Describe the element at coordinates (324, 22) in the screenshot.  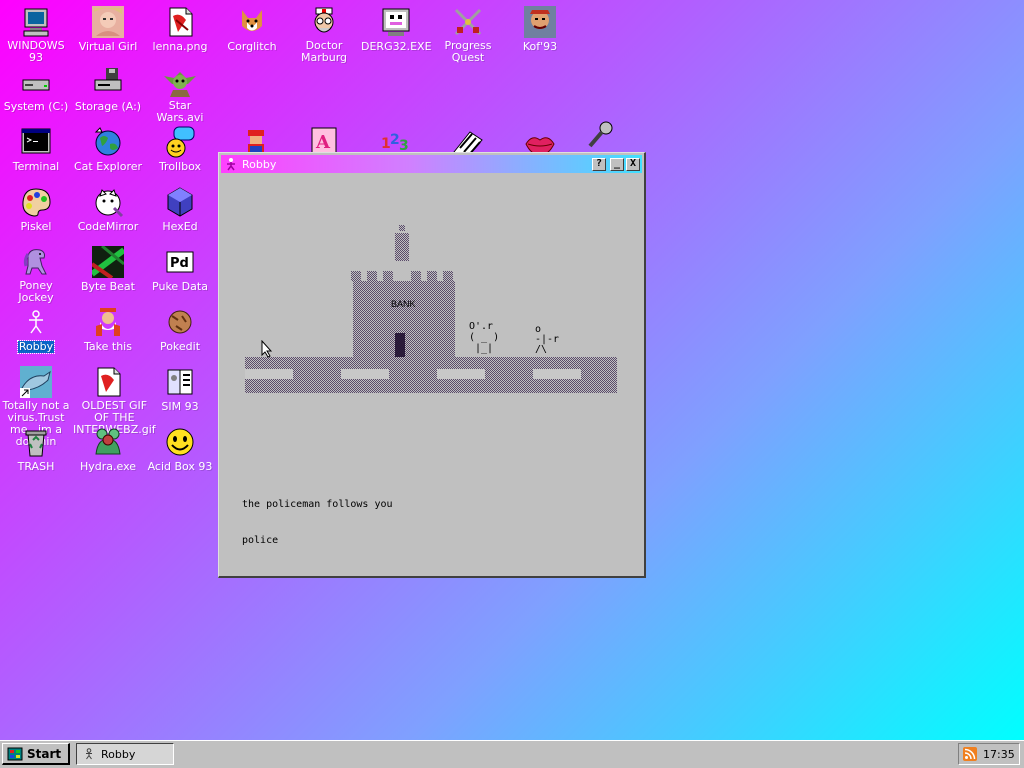
I see `doctor-icon` at that location.